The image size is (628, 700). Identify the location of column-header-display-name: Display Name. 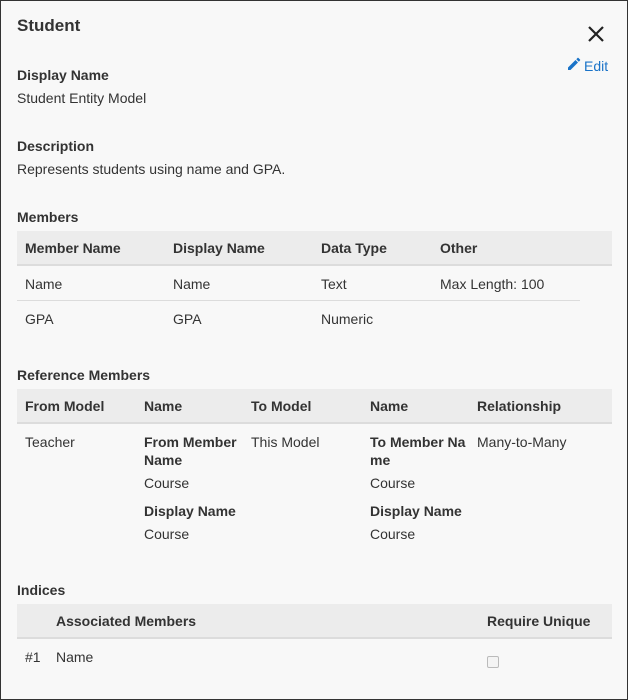
(219, 248).